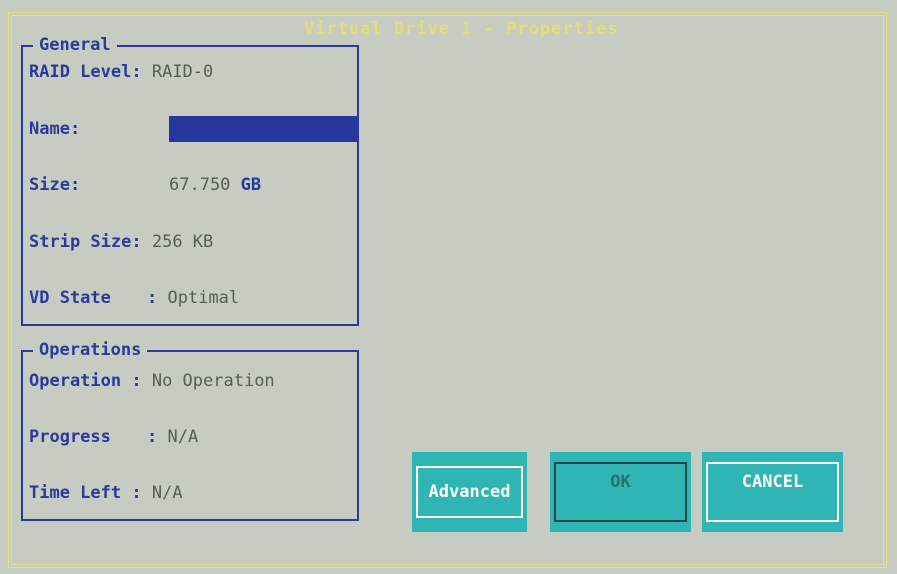  What do you see at coordinates (90, 350) in the screenshot?
I see `operations-group-title: Operations` at bounding box center [90, 350].